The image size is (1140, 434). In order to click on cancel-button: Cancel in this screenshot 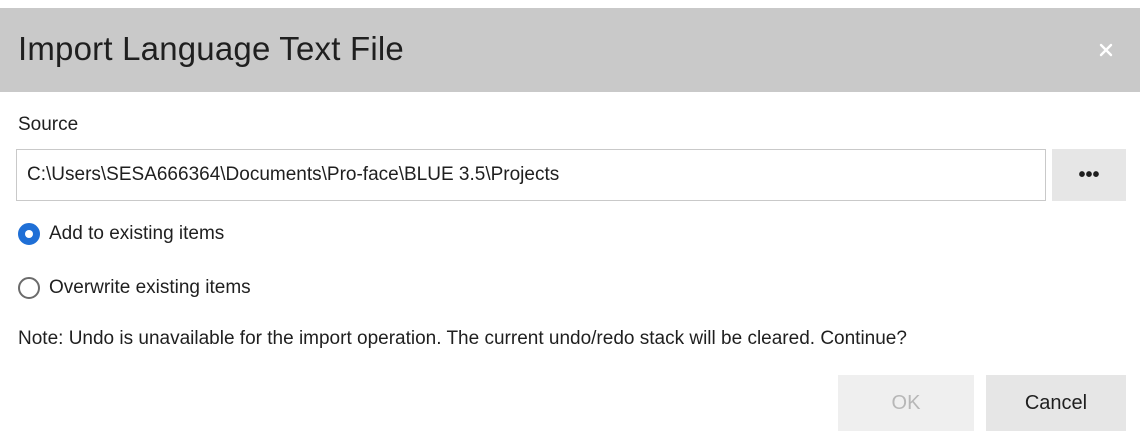, I will do `click(1056, 403)`.